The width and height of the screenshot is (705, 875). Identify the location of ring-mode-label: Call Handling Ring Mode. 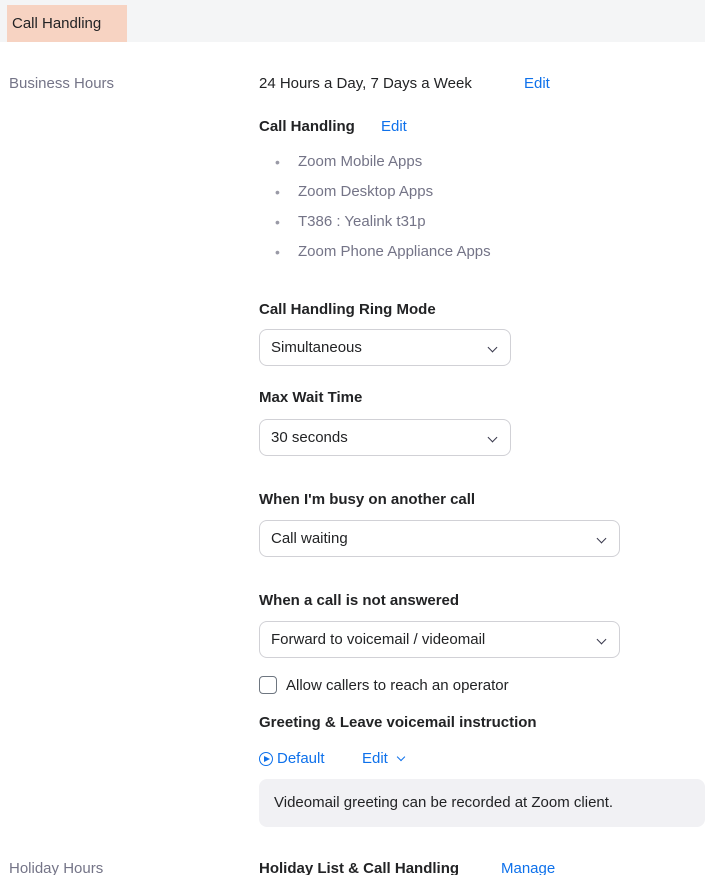
(347, 309).